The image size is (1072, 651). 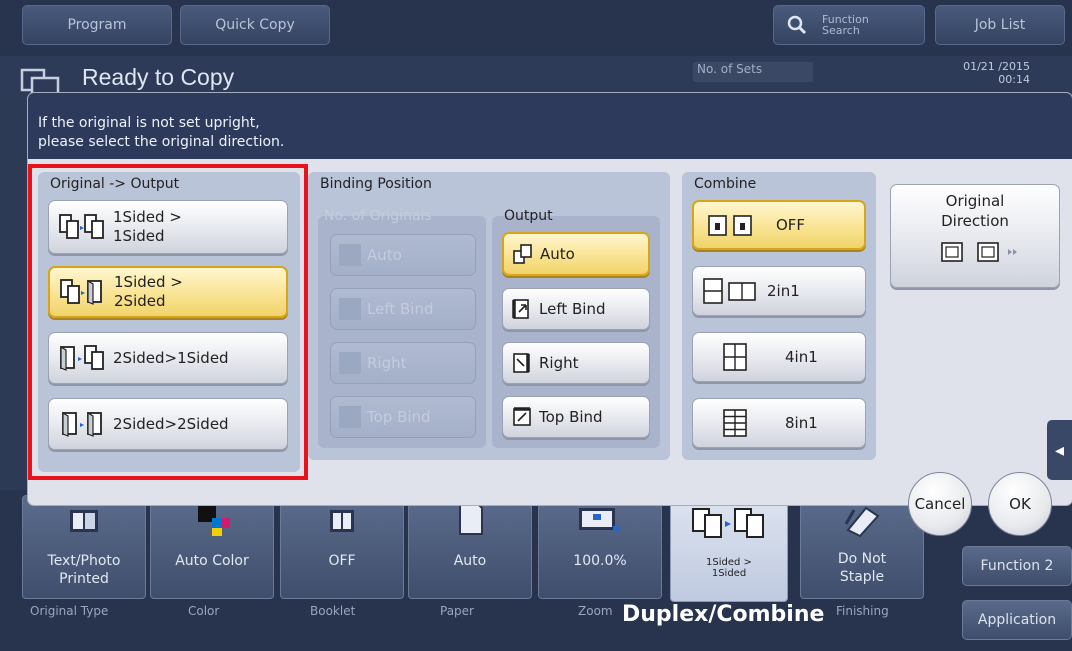 What do you see at coordinates (600, 561) in the screenshot?
I see `tile-label: 100.0%` at bounding box center [600, 561].